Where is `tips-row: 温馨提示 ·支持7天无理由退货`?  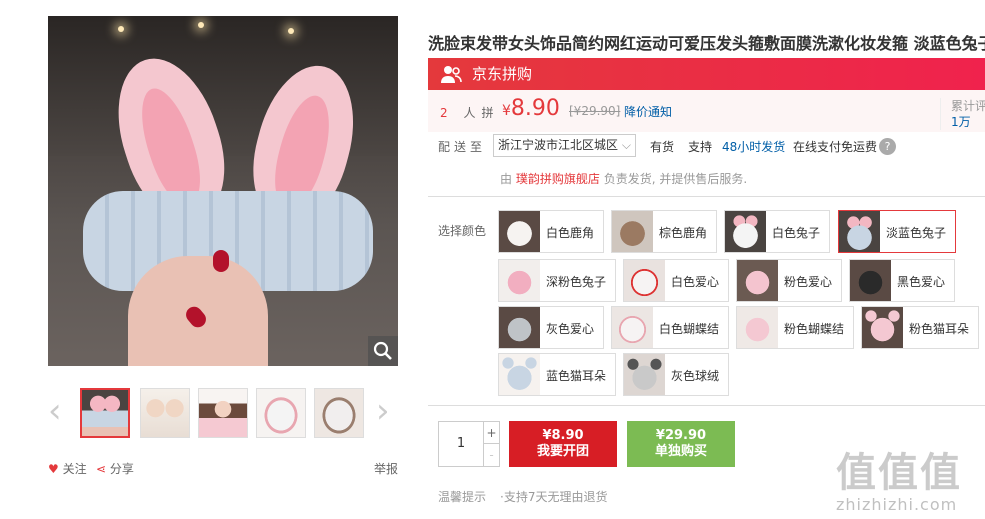 tips-row: 温馨提示 ·支持7天无理由退货 is located at coordinates (522, 496).